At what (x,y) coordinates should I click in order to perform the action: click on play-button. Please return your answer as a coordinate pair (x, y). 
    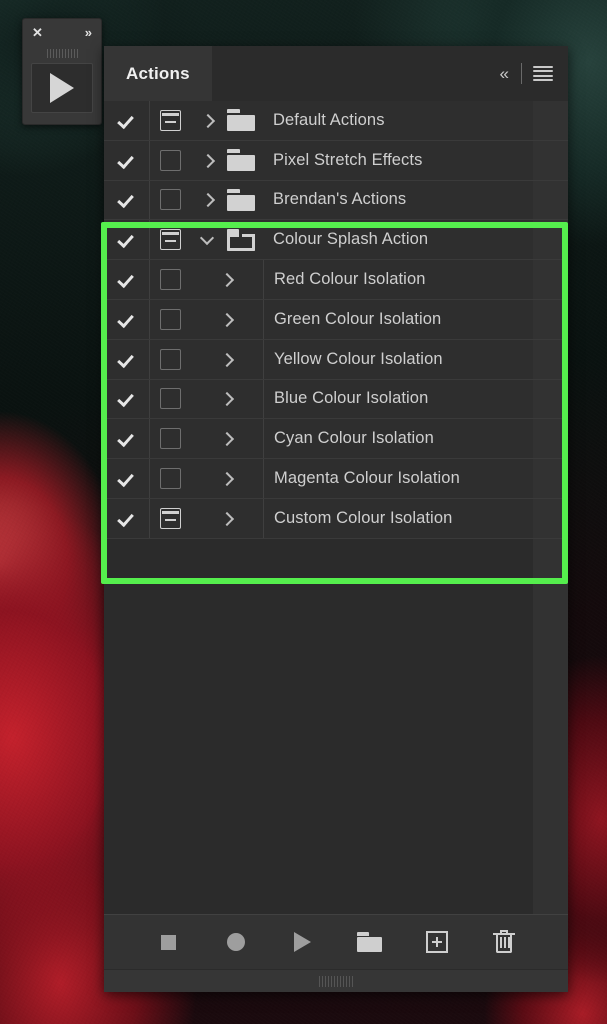
    Looking at the image, I should click on (303, 942).